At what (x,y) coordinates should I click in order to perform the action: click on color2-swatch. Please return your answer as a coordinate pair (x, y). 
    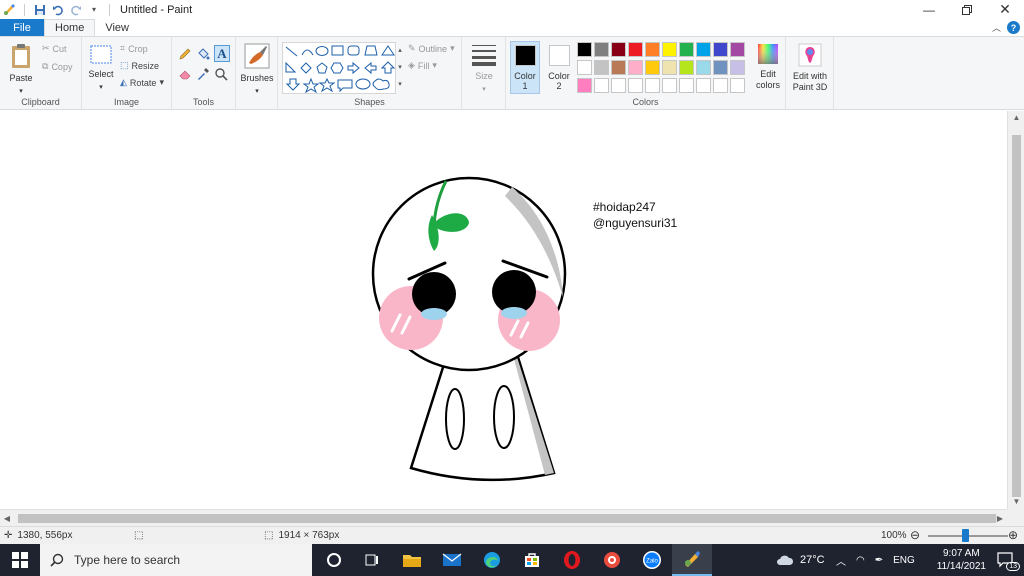
    Looking at the image, I should click on (559, 55).